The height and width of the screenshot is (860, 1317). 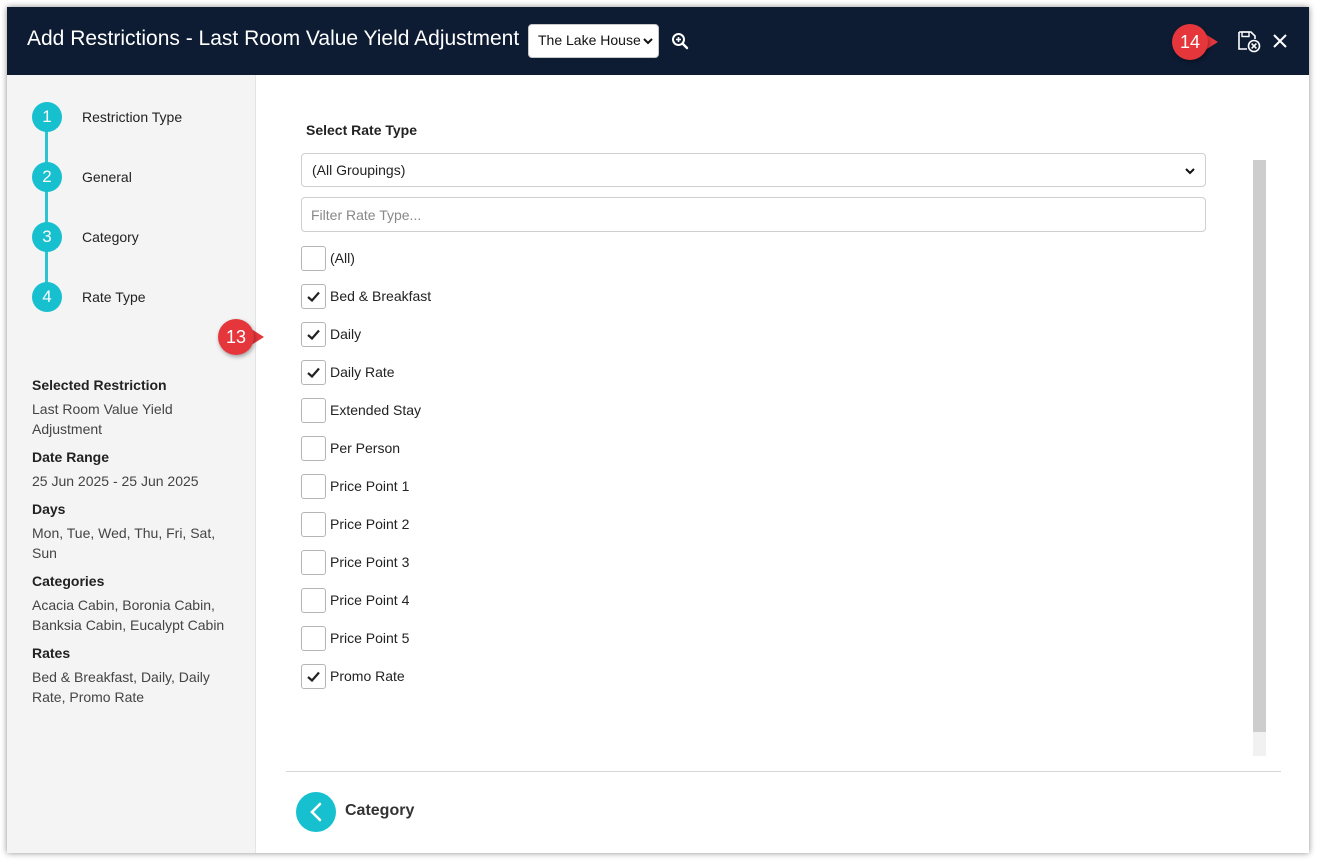 I want to click on summary-value: Last Room Value Yield Adjustment, so click(x=102, y=419).